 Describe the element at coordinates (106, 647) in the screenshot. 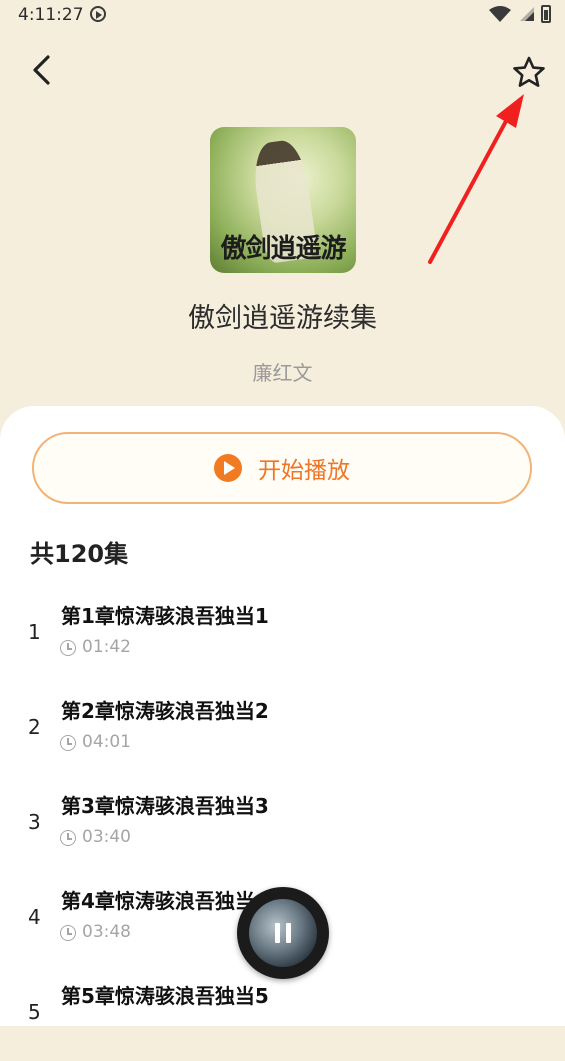

I see `episode-duration: 01:42` at that location.